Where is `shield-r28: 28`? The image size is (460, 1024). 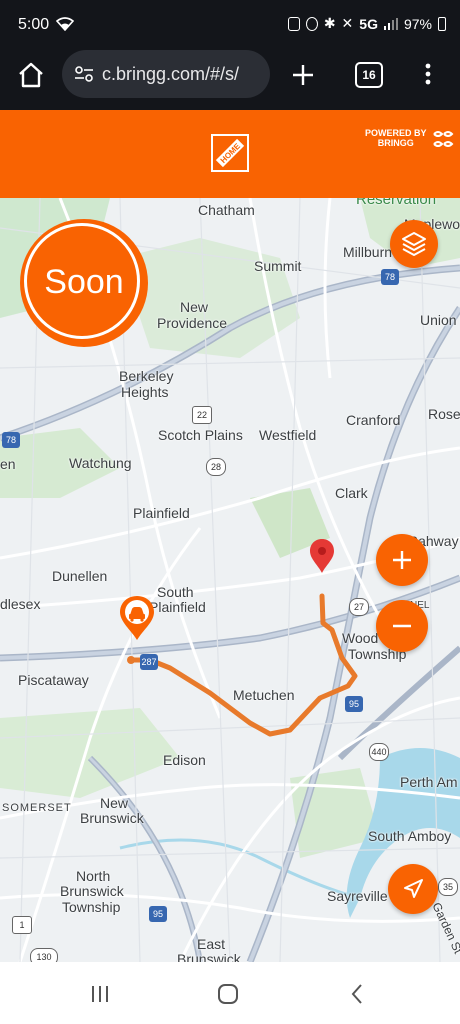
shield-r28: 28 is located at coordinates (216, 467).